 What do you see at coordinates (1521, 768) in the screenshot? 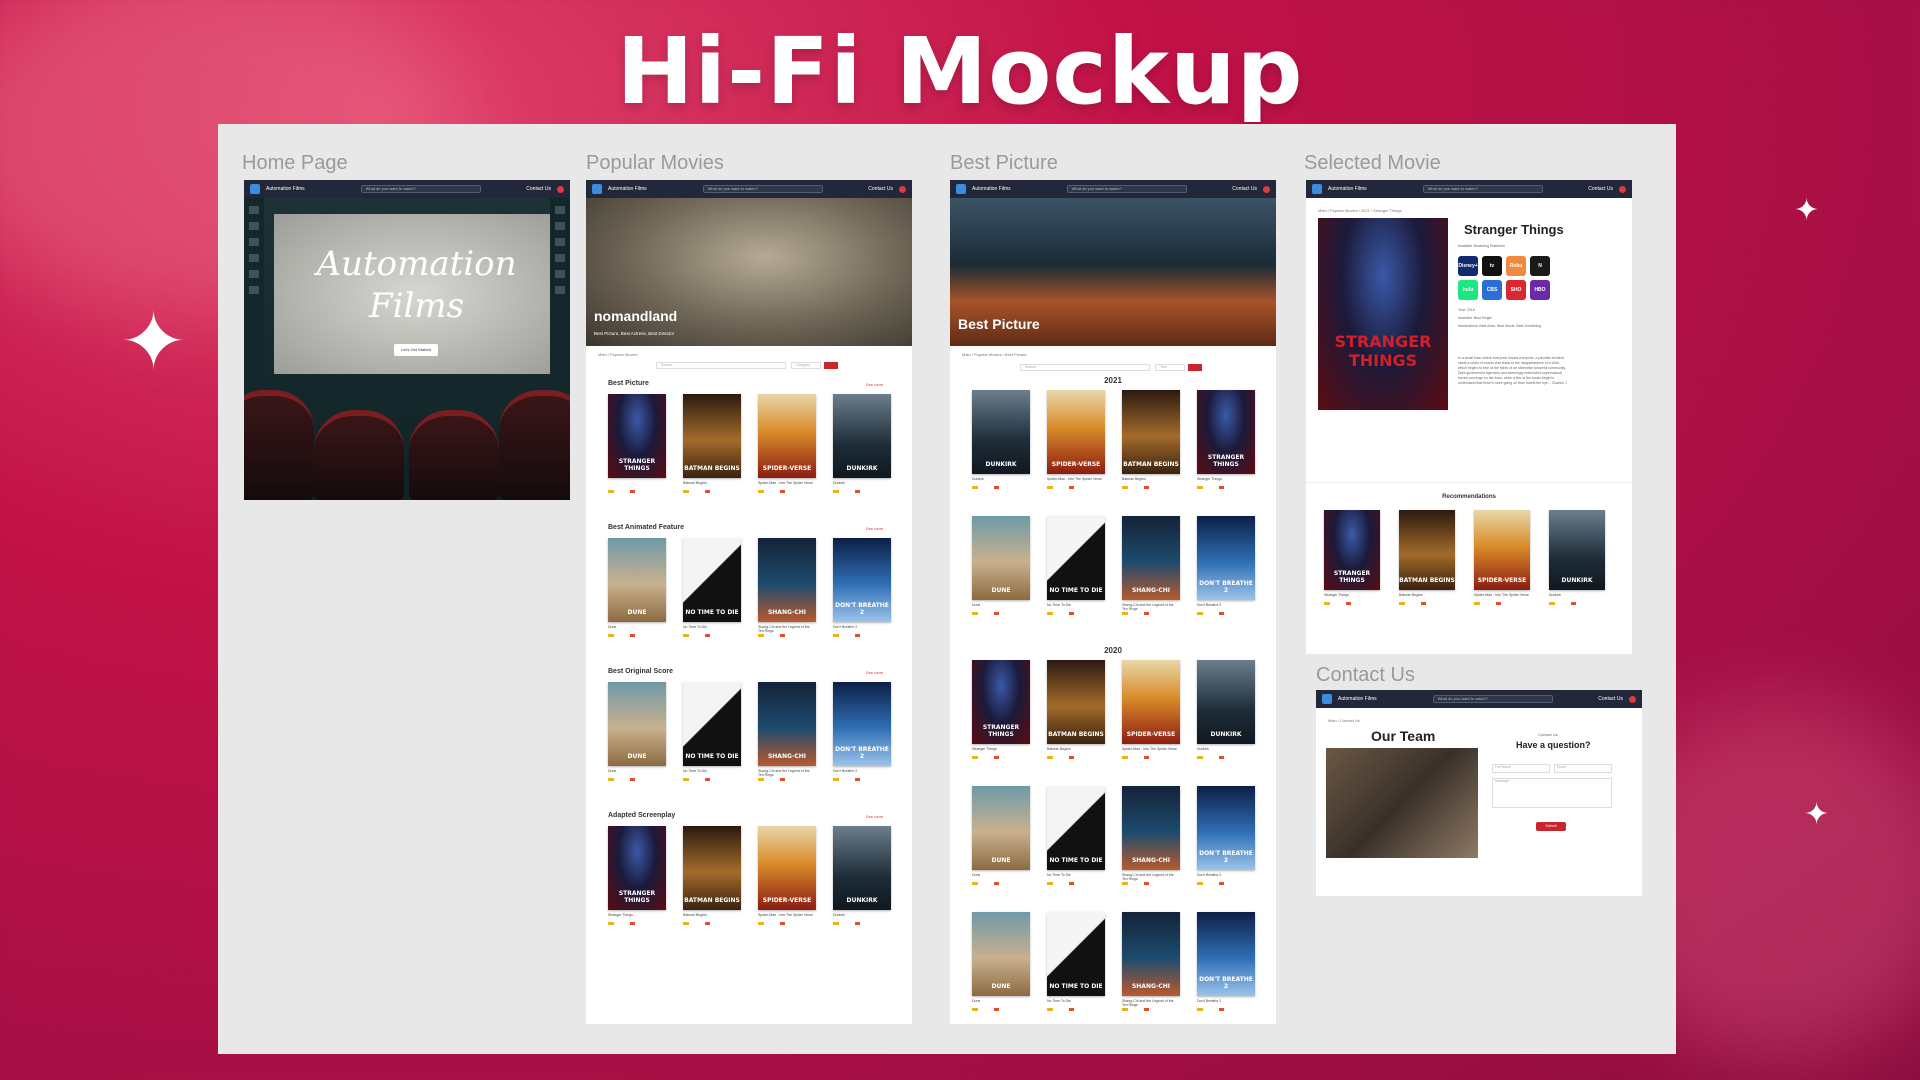
I see `name-field: Full Name` at bounding box center [1521, 768].